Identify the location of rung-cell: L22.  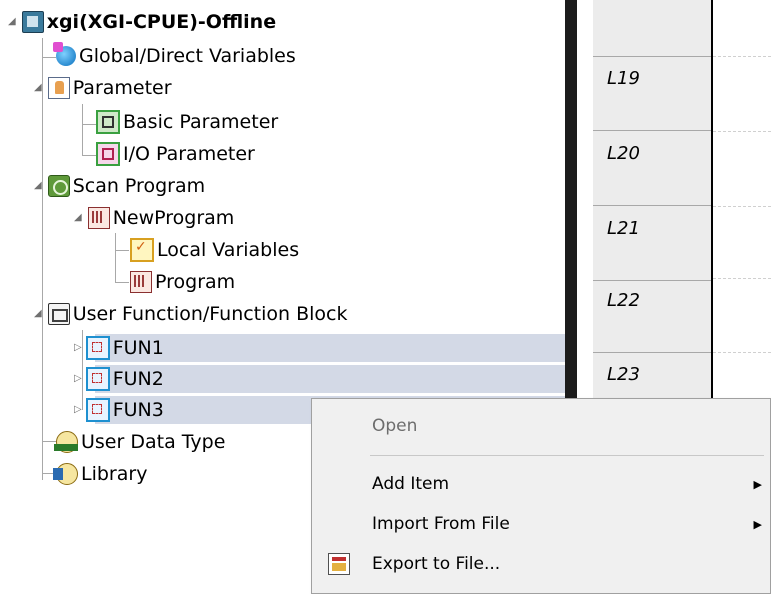
(652, 315).